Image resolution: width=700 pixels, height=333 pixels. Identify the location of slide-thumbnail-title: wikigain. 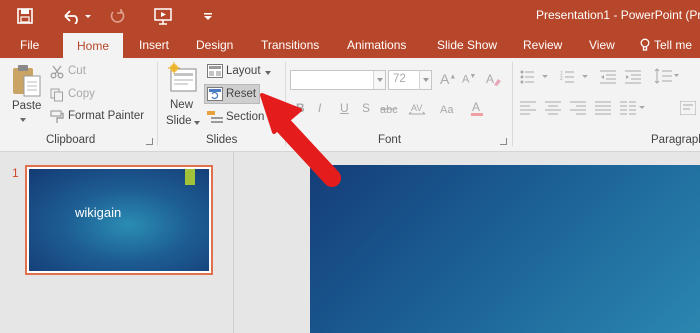
(98, 212).